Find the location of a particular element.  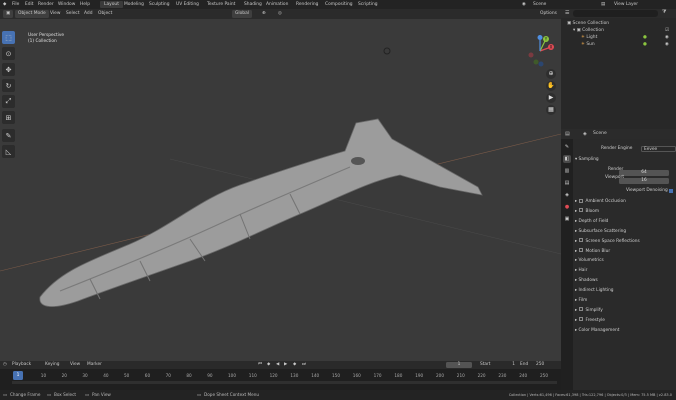

move-tool-icon: ✥ is located at coordinates (8, 69).